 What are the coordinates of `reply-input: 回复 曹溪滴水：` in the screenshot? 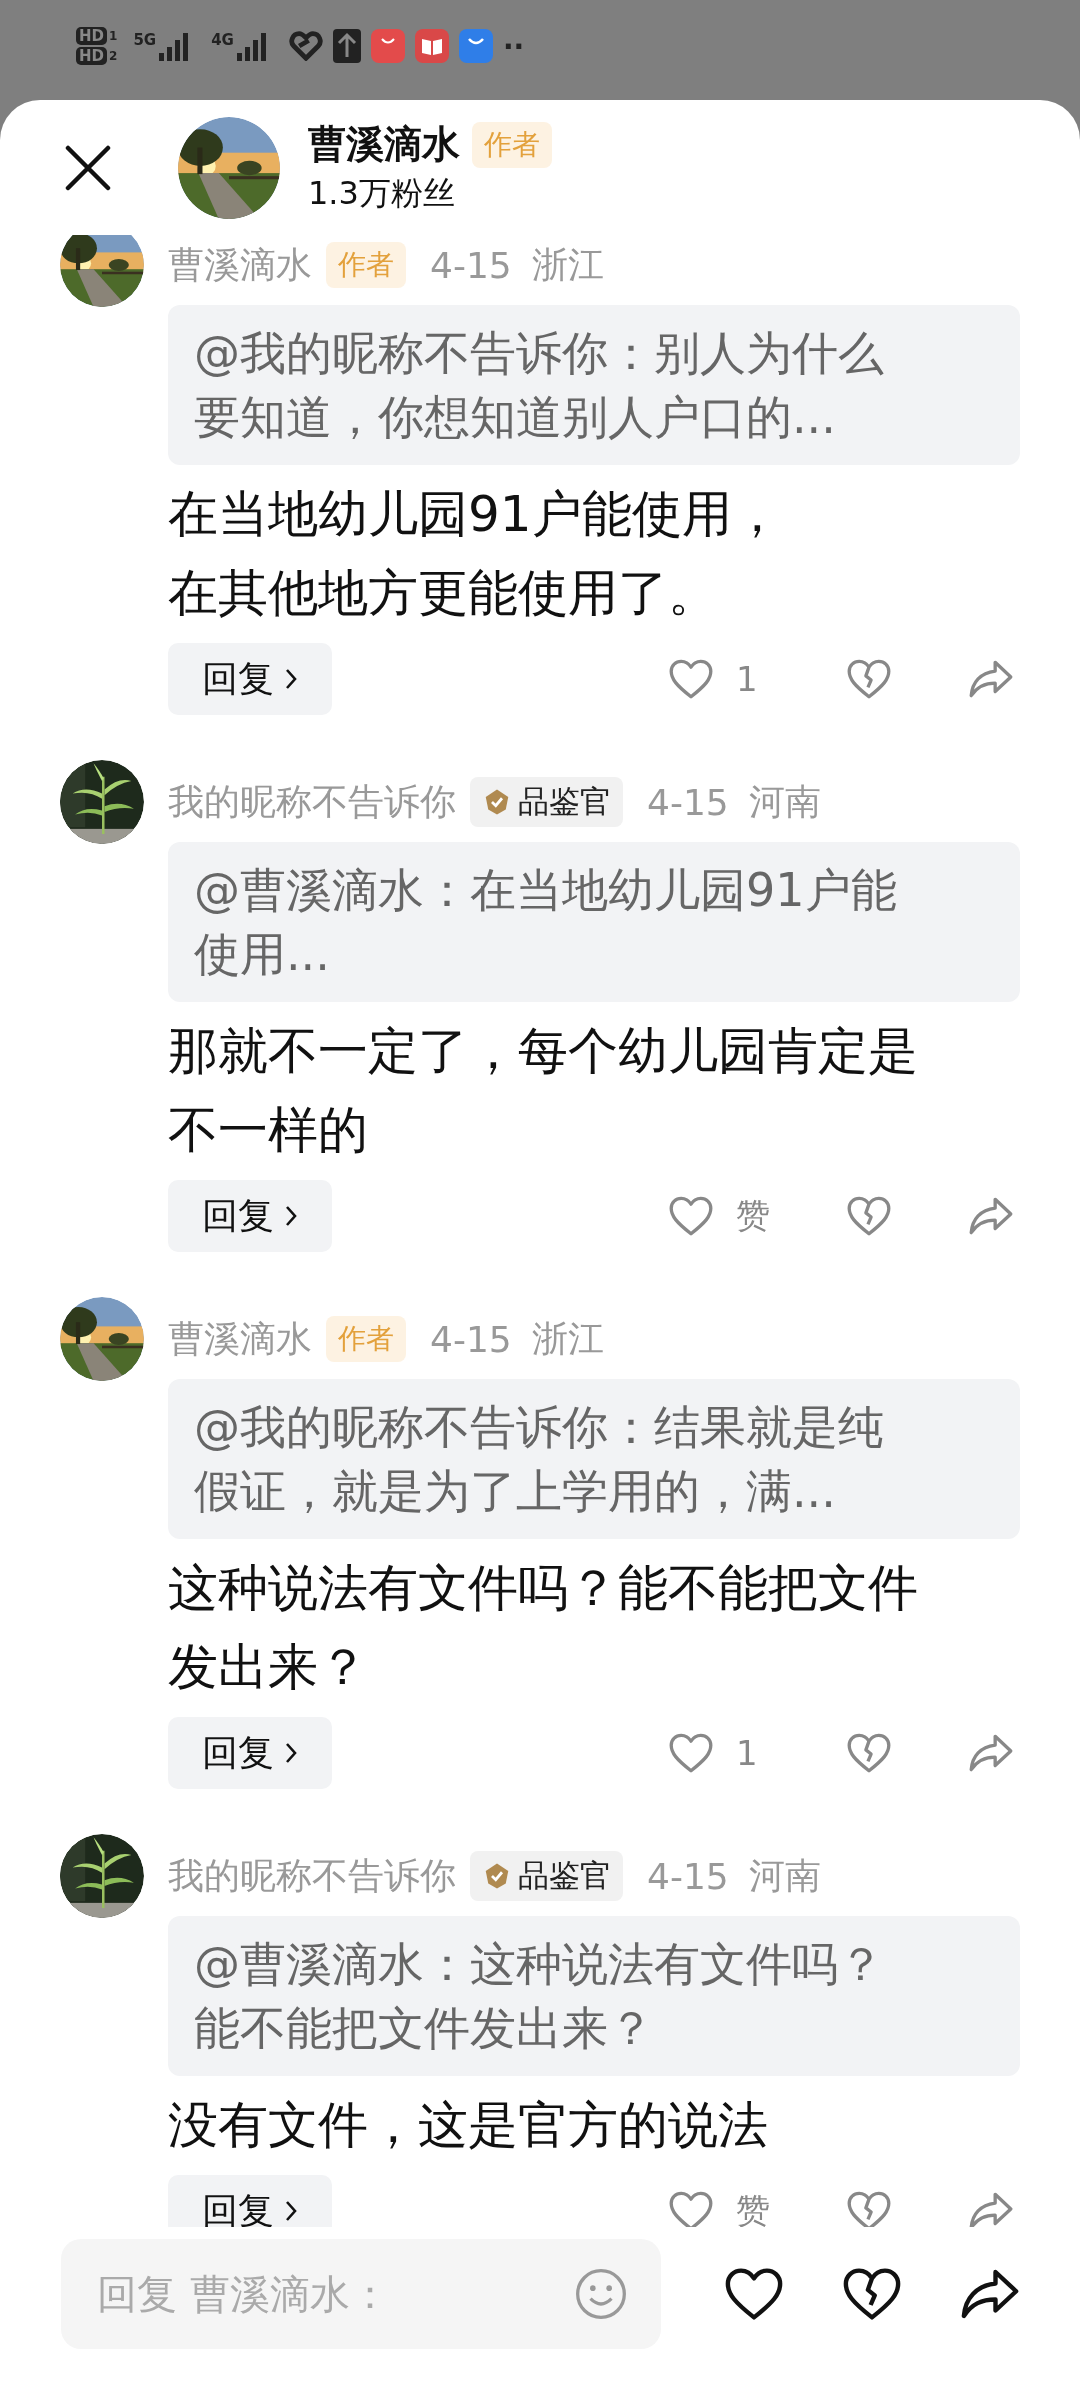 It's located at (361, 2294).